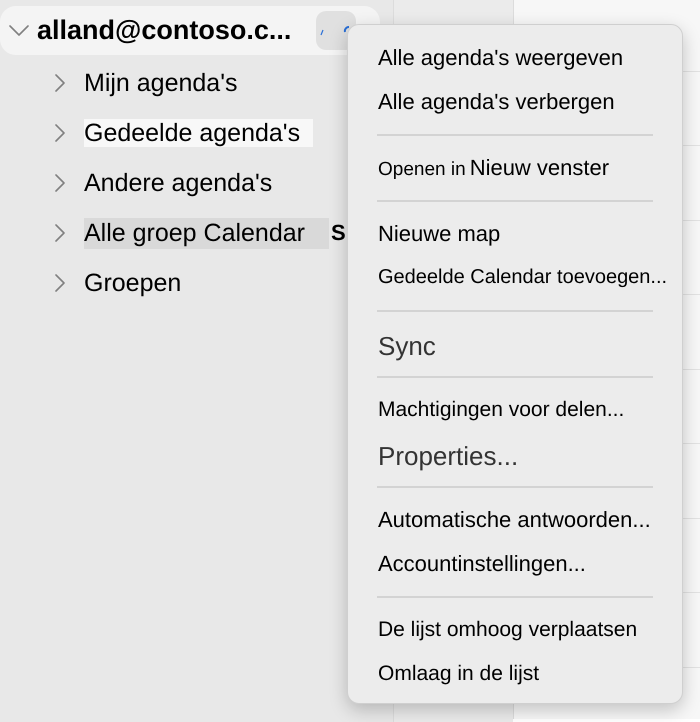 This screenshot has width=700, height=722. I want to click on folder-item: Alle groep Calendar, so click(206, 233).